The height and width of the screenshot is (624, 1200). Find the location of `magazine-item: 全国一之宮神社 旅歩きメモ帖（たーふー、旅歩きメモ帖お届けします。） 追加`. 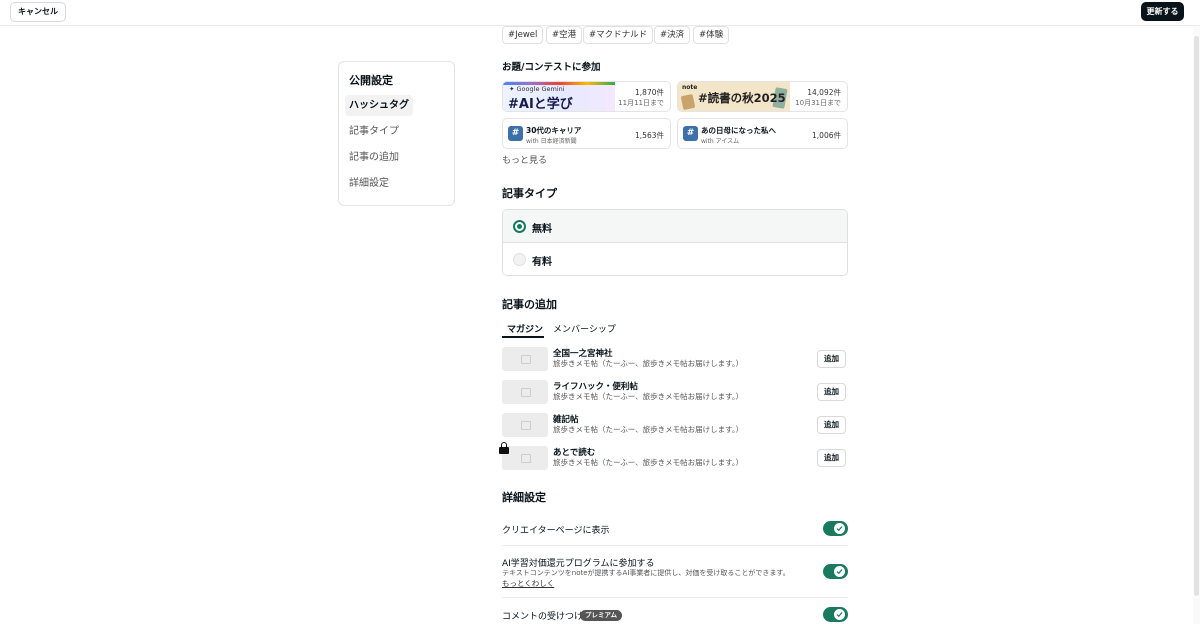

magazine-item: 全国一之宮神社 旅歩きメモ帖（たーふー、旅歩きメモ帖お届けします。） 追加 is located at coordinates (675, 359).